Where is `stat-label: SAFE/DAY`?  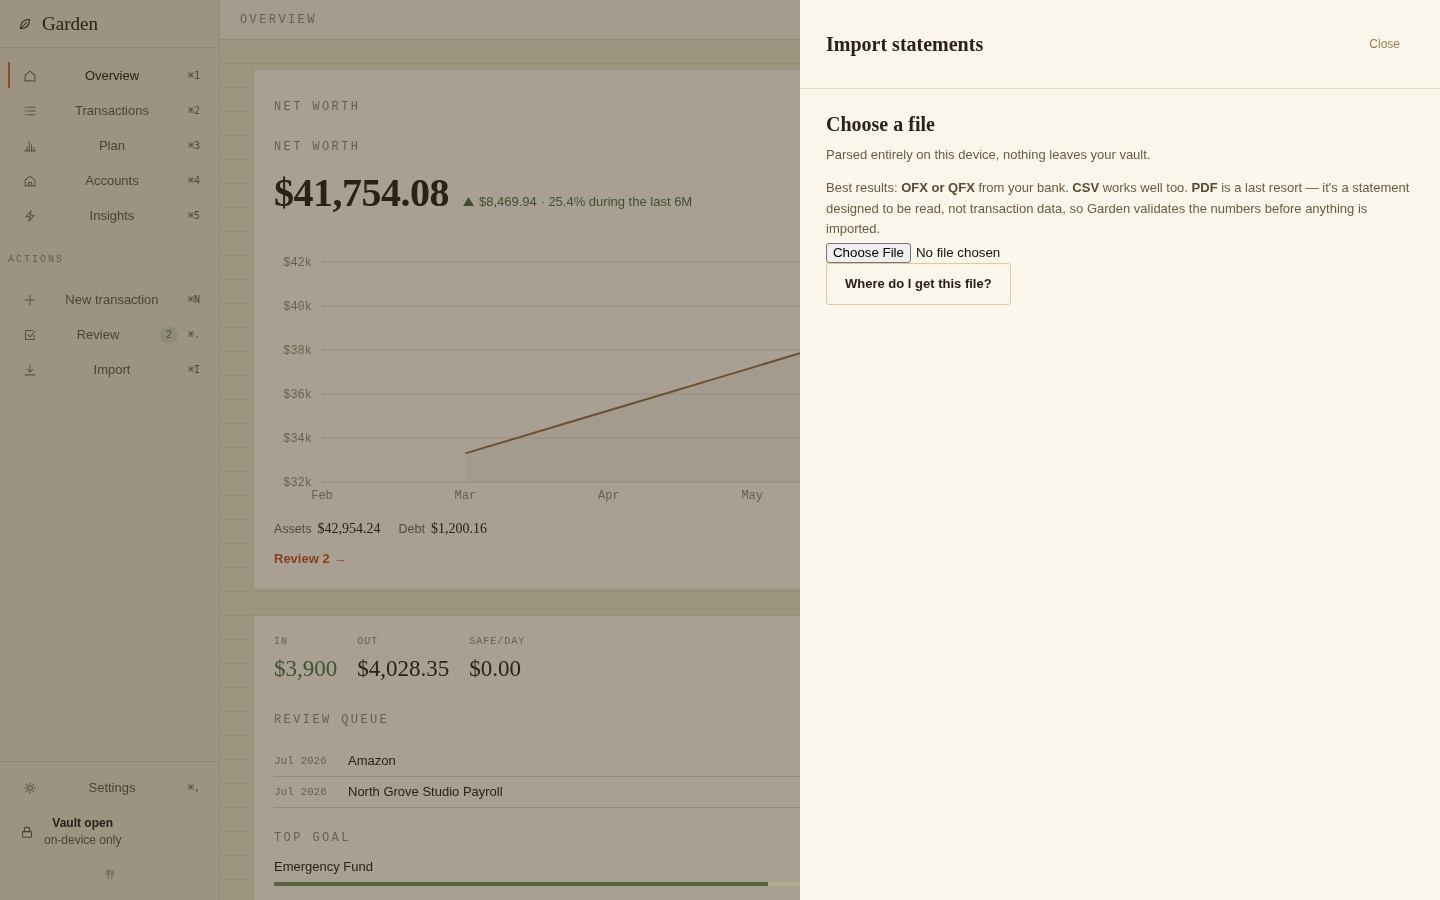
stat-label: SAFE/DAY is located at coordinates (497, 641).